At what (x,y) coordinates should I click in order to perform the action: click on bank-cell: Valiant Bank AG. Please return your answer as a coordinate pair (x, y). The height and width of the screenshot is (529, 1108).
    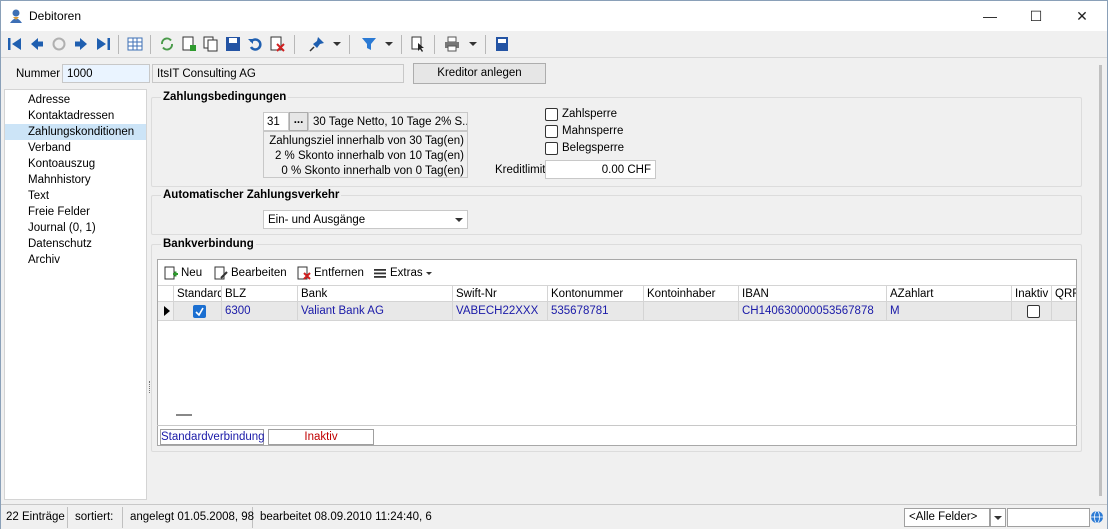
    Looking at the image, I should click on (375, 311).